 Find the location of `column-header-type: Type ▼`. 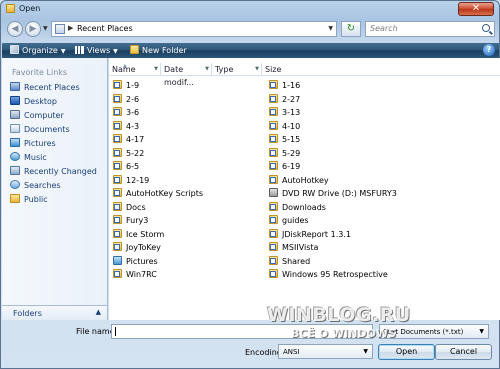

column-header-type: Type ▼ is located at coordinates (237, 69).